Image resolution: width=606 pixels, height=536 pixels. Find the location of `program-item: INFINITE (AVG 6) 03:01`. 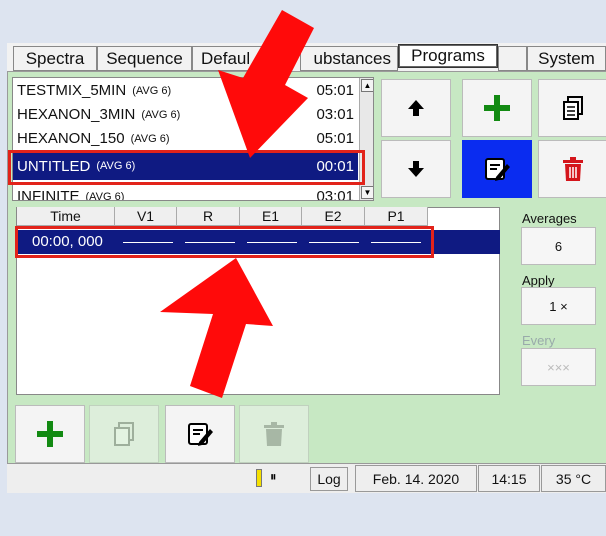

program-item: INFINITE (AVG 6) 03:01 is located at coordinates (185, 193).